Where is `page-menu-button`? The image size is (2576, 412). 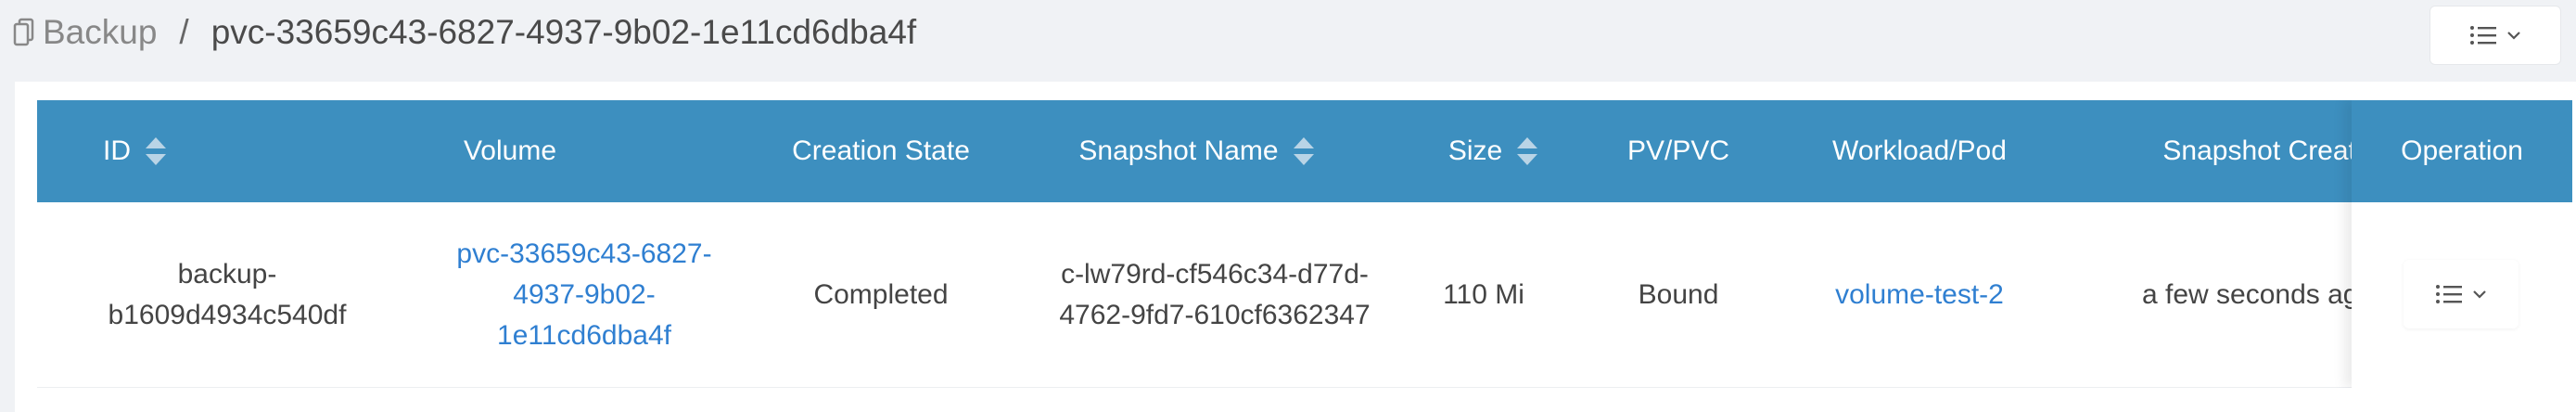
page-menu-button is located at coordinates (2495, 35).